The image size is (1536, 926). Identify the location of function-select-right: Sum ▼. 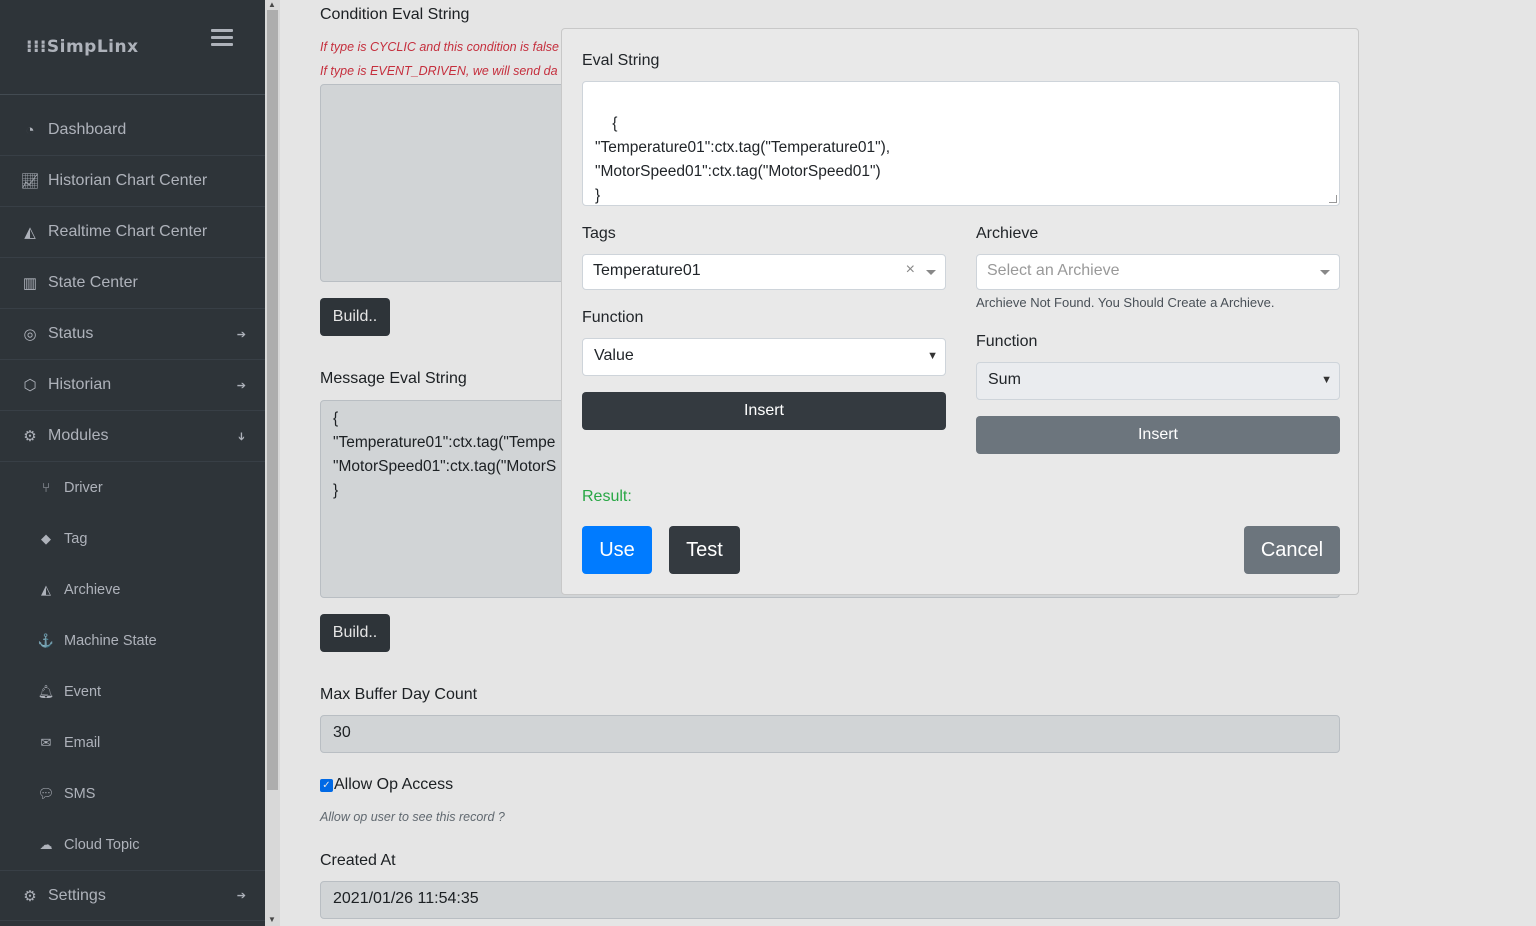
(1158, 381).